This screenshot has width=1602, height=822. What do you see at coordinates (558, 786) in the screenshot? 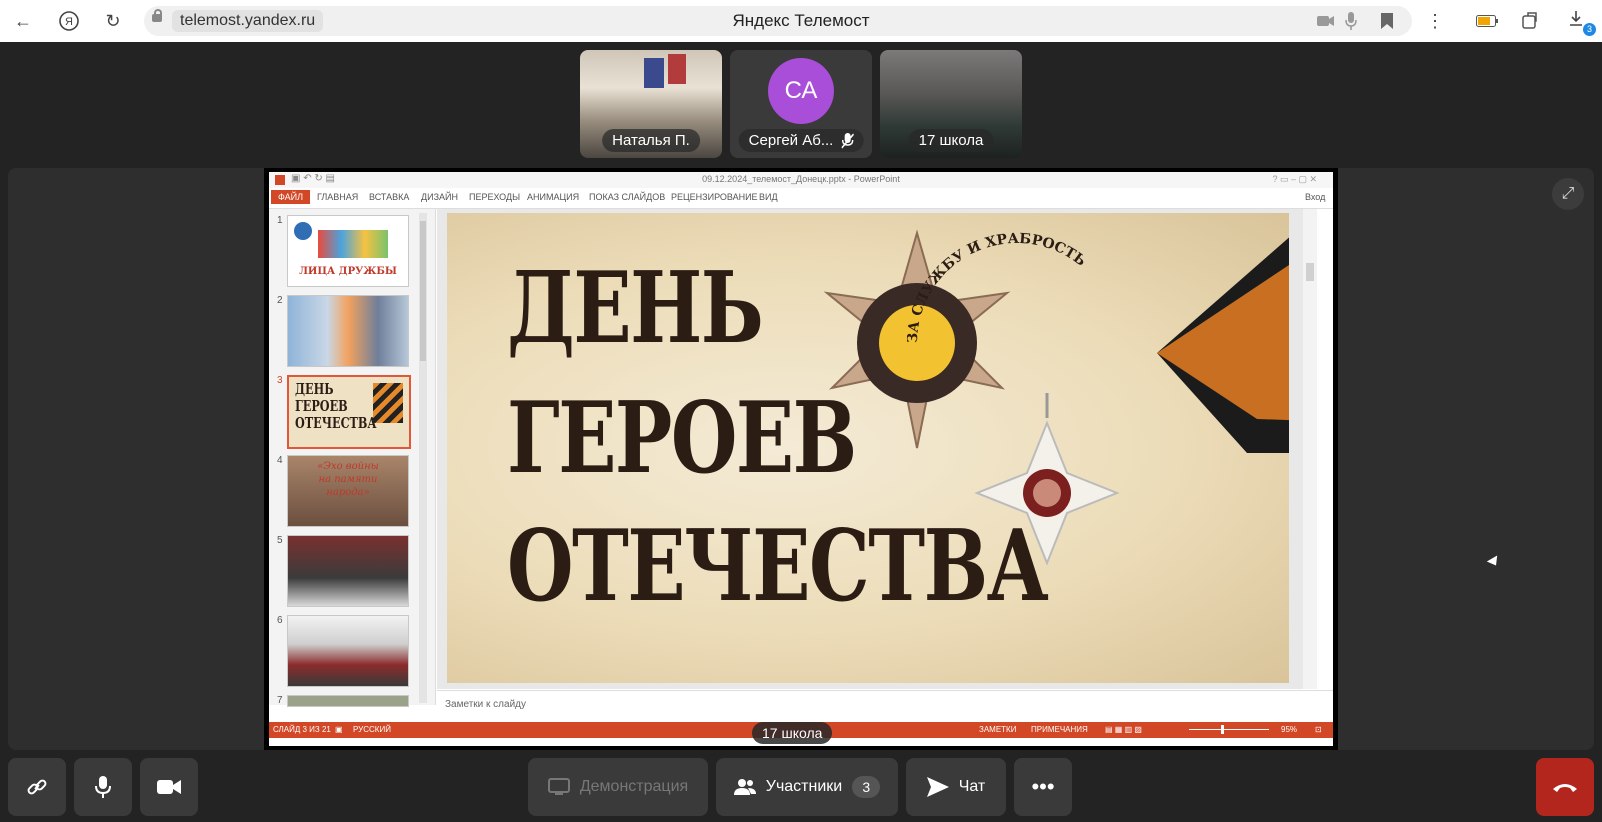
I see `screen-share-icon` at bounding box center [558, 786].